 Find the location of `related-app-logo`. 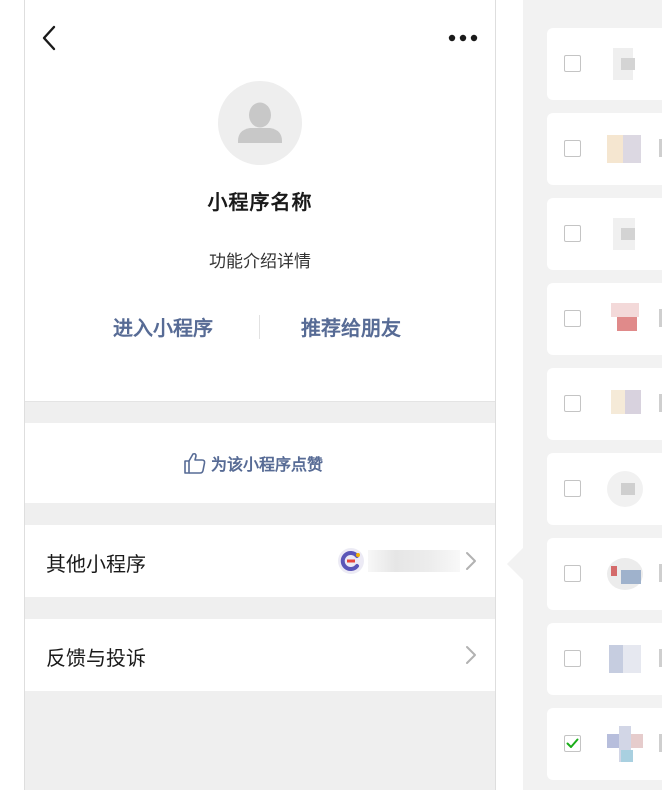

related-app-logo is located at coordinates (351, 561).